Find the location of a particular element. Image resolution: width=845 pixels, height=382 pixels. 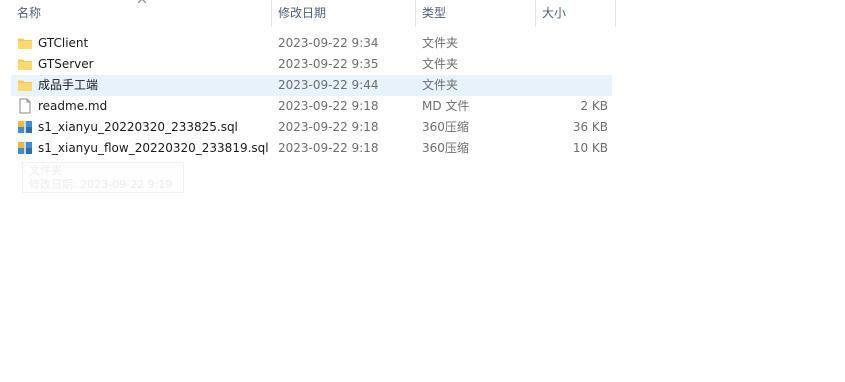

file-name: readme.md is located at coordinates (73, 106).